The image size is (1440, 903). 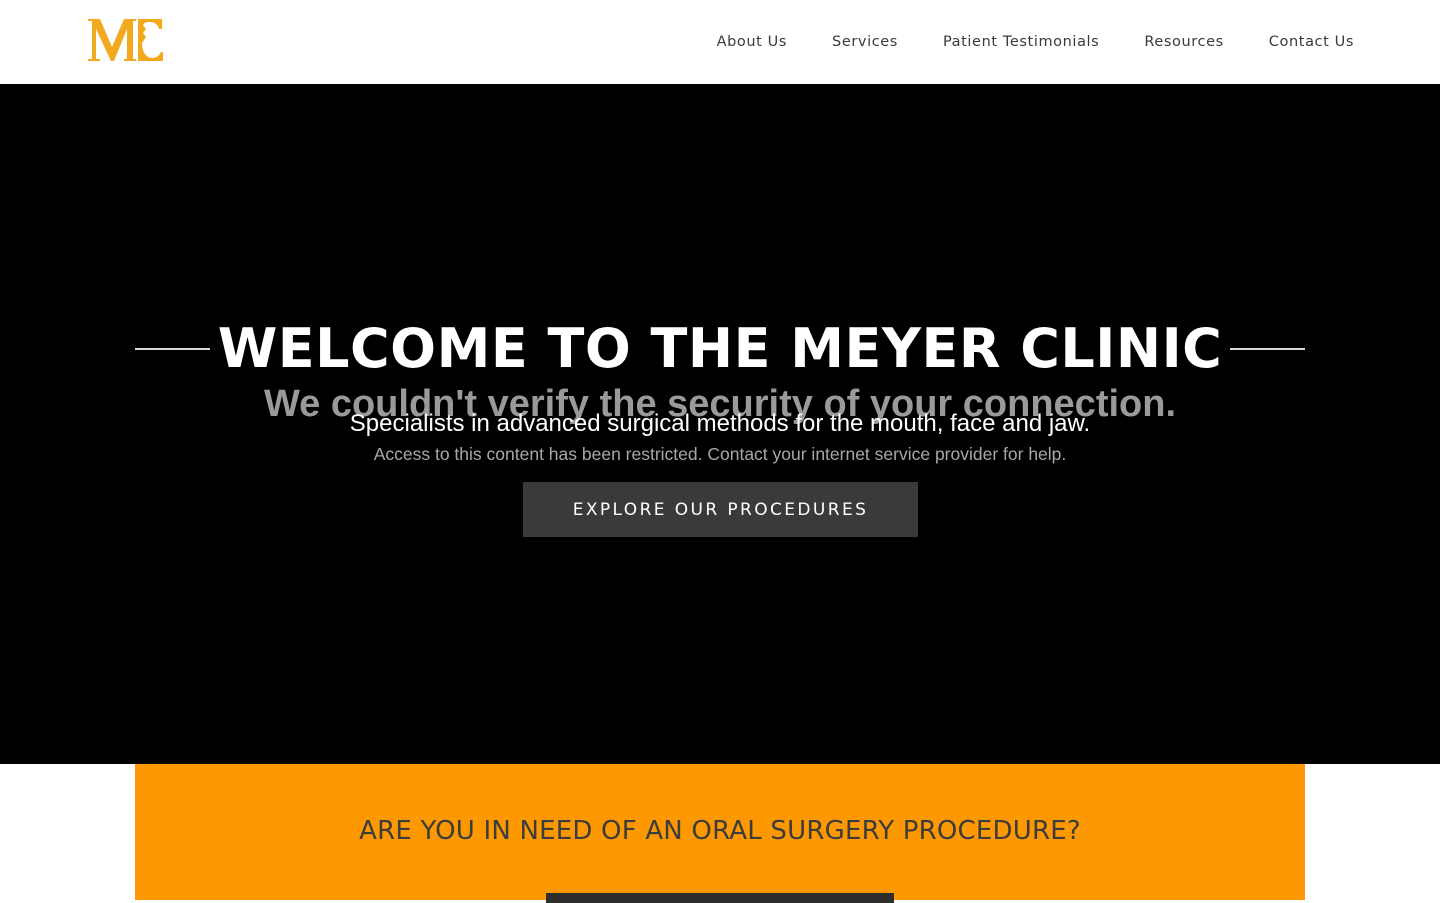 What do you see at coordinates (1183, 42) in the screenshot?
I see `nav-resources: Resources` at bounding box center [1183, 42].